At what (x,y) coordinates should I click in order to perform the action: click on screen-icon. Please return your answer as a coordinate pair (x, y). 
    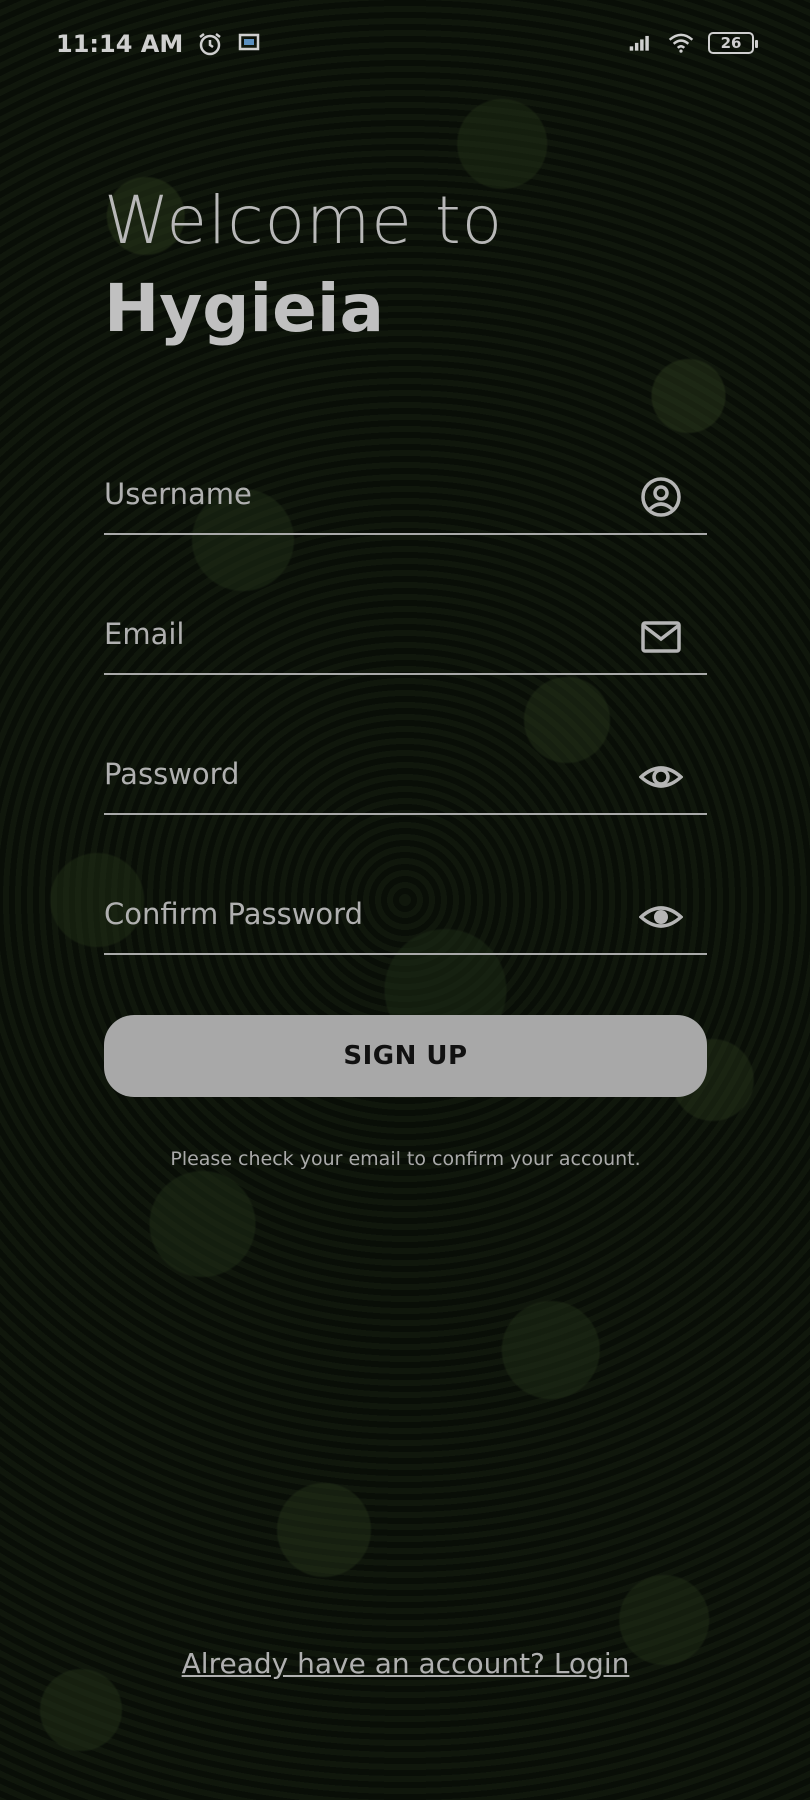
    Looking at the image, I should click on (250, 44).